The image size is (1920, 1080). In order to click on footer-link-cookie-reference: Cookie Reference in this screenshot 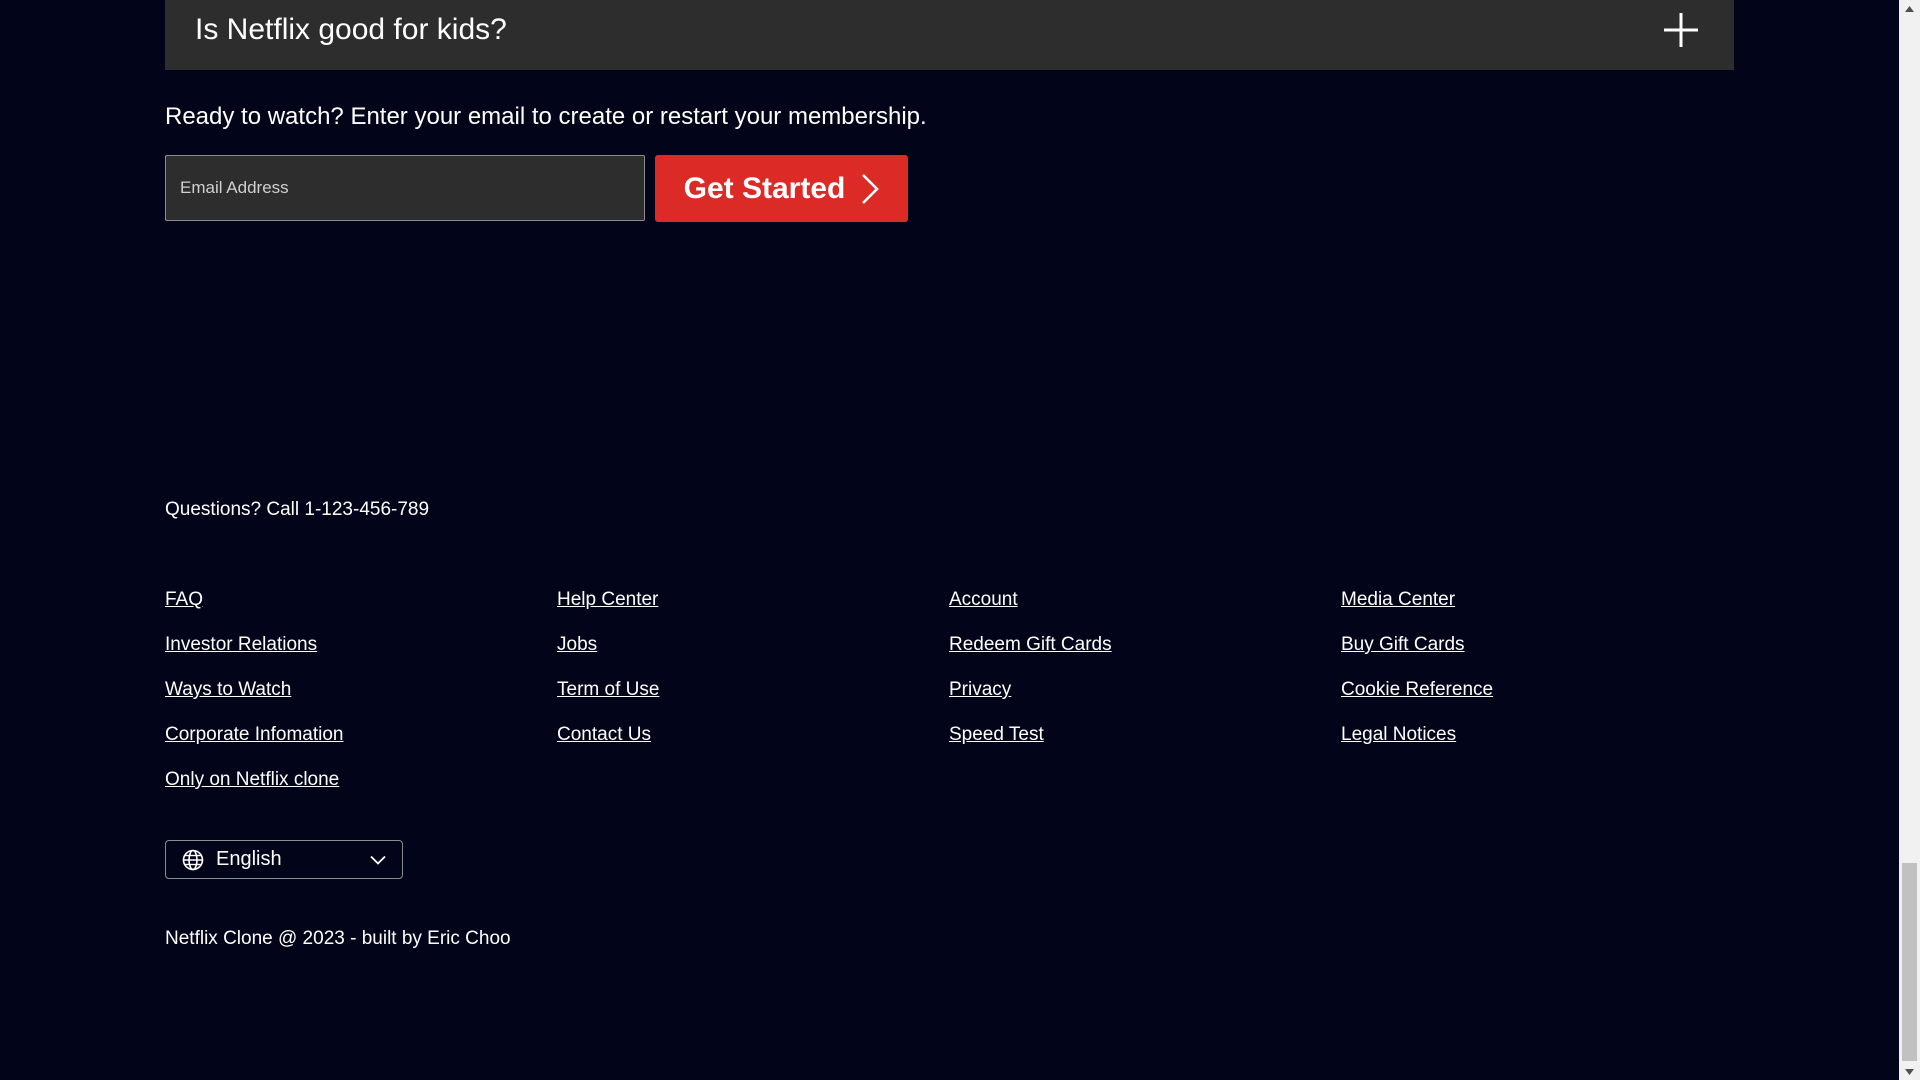, I will do `click(1417, 700)`.